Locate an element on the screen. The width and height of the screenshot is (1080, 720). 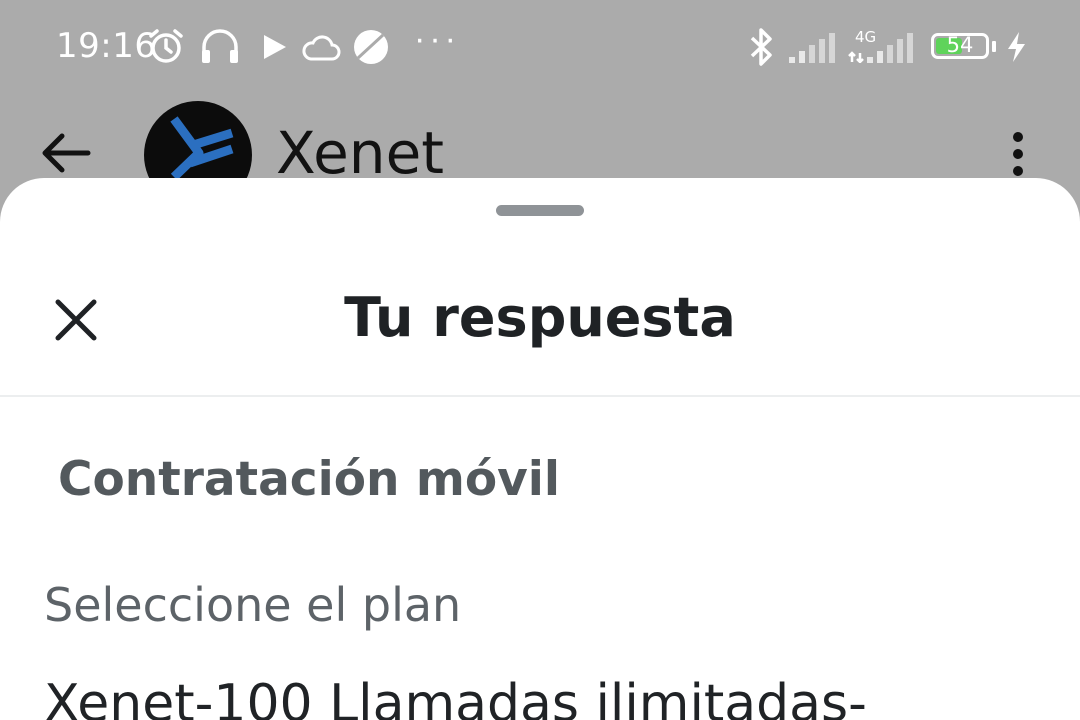
headphones-icon is located at coordinates (220, 46).